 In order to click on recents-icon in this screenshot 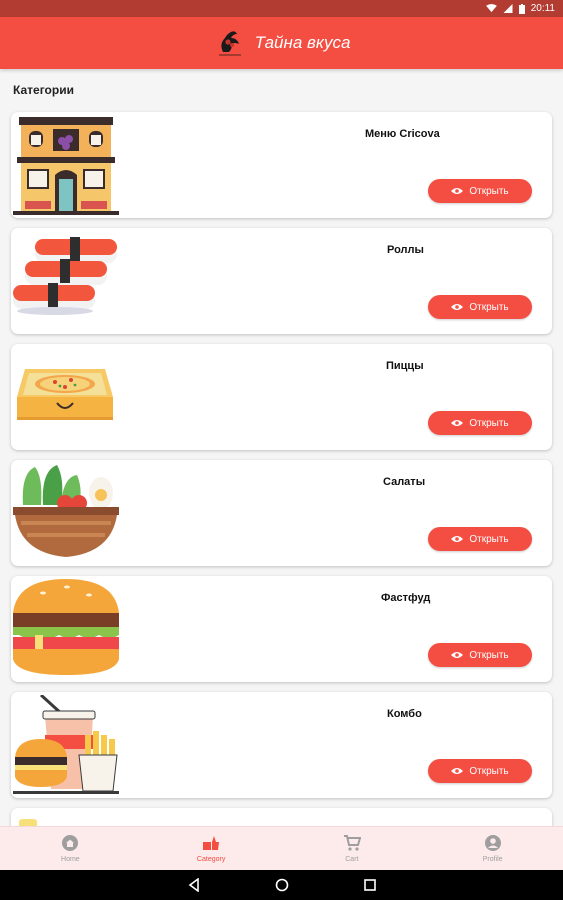, I will do `click(370, 885)`.